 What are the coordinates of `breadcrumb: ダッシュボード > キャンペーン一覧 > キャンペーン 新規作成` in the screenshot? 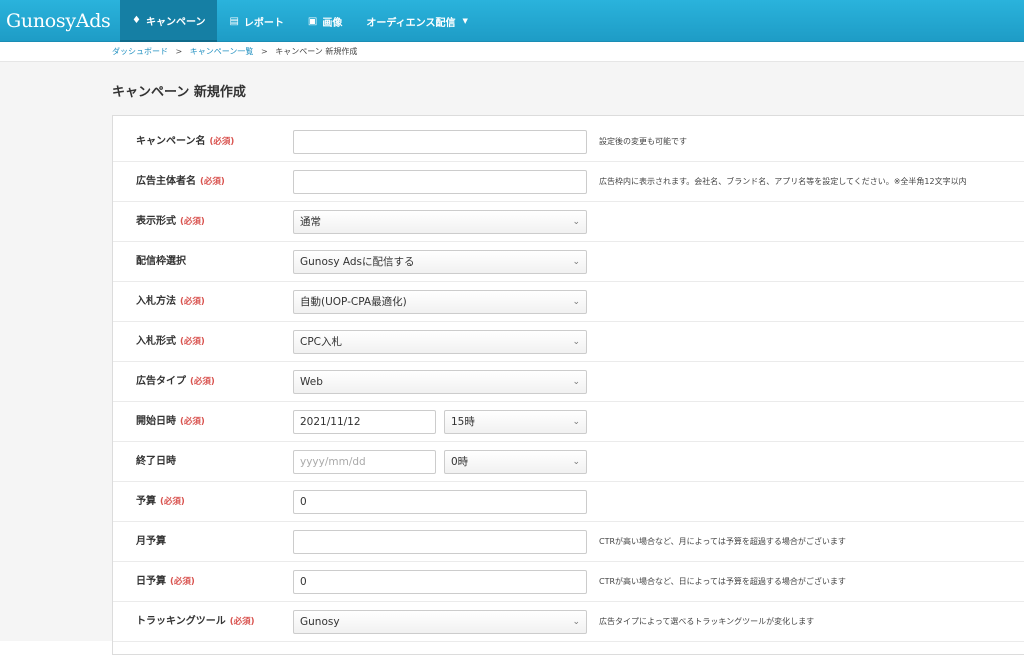 It's located at (512, 52).